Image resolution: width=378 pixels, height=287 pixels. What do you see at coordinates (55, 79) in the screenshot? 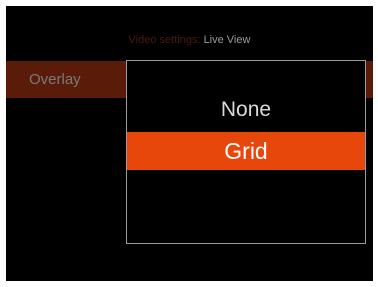
I see `overlay-label: Overlay` at bounding box center [55, 79].